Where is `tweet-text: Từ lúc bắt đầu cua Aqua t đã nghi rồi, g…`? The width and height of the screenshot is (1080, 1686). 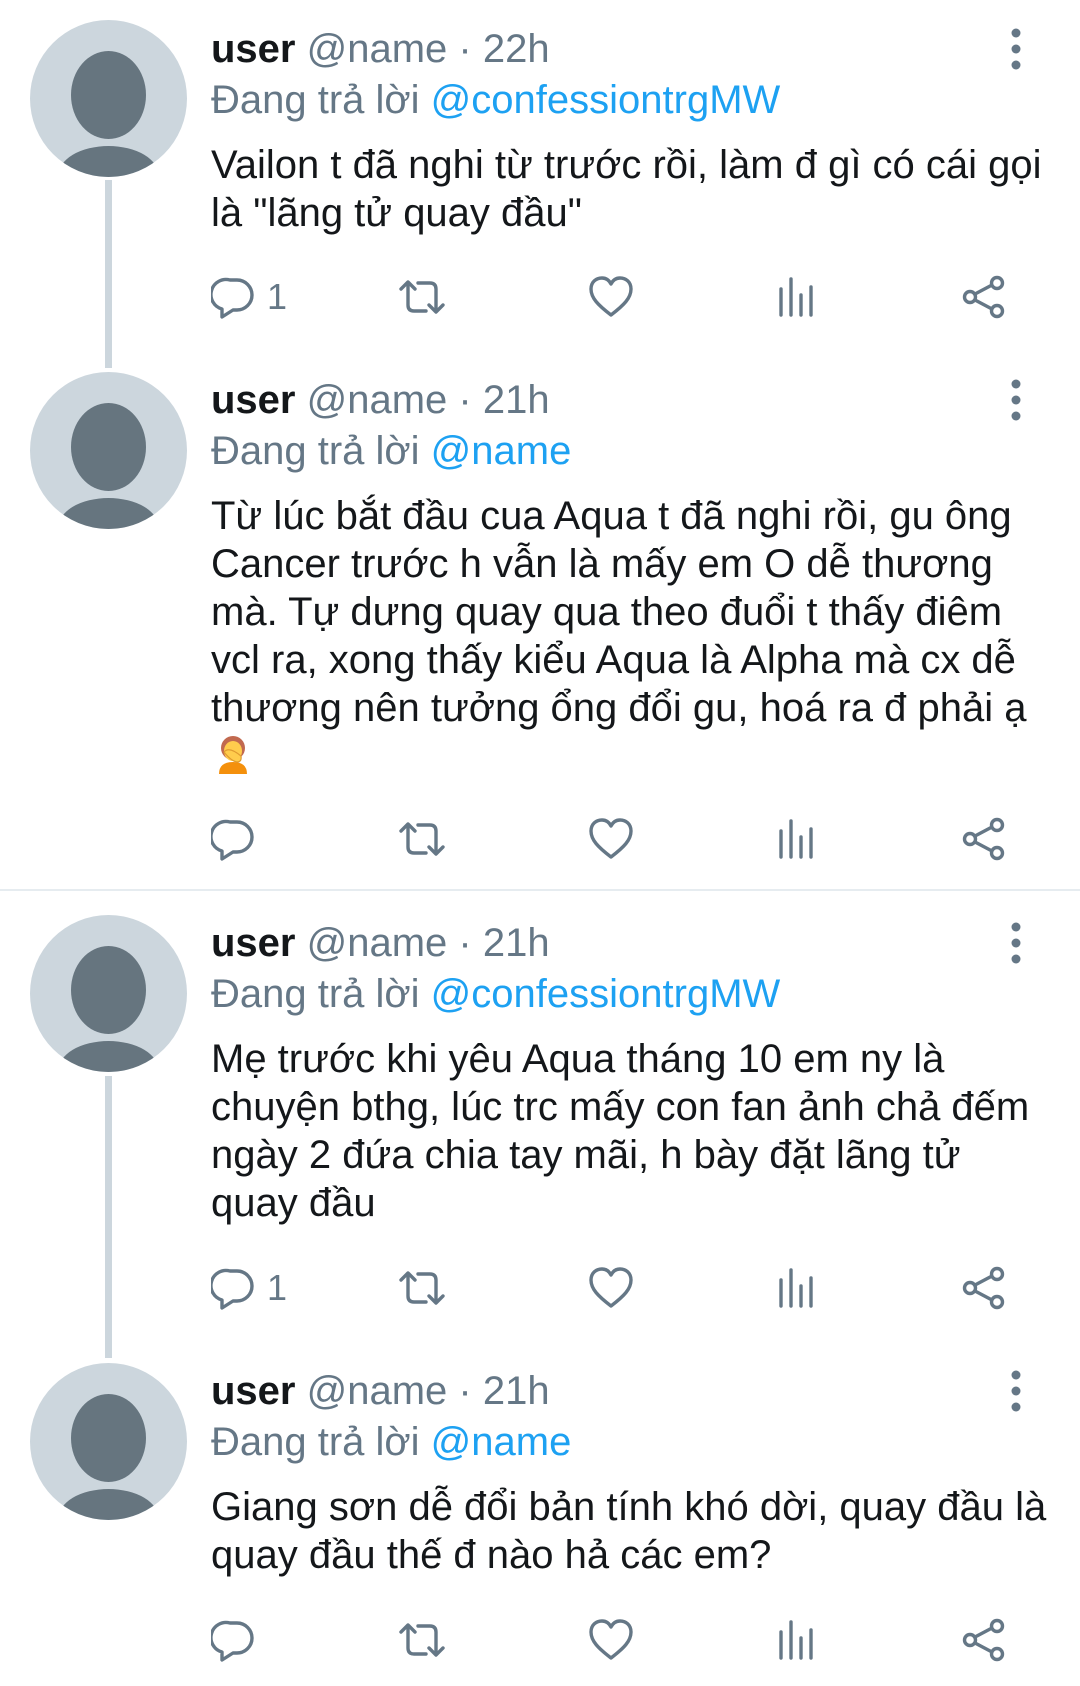
tweet-text: Từ lúc bắt đầu cua Aqua t đã nghi rồi, g… is located at coordinates (619, 612).